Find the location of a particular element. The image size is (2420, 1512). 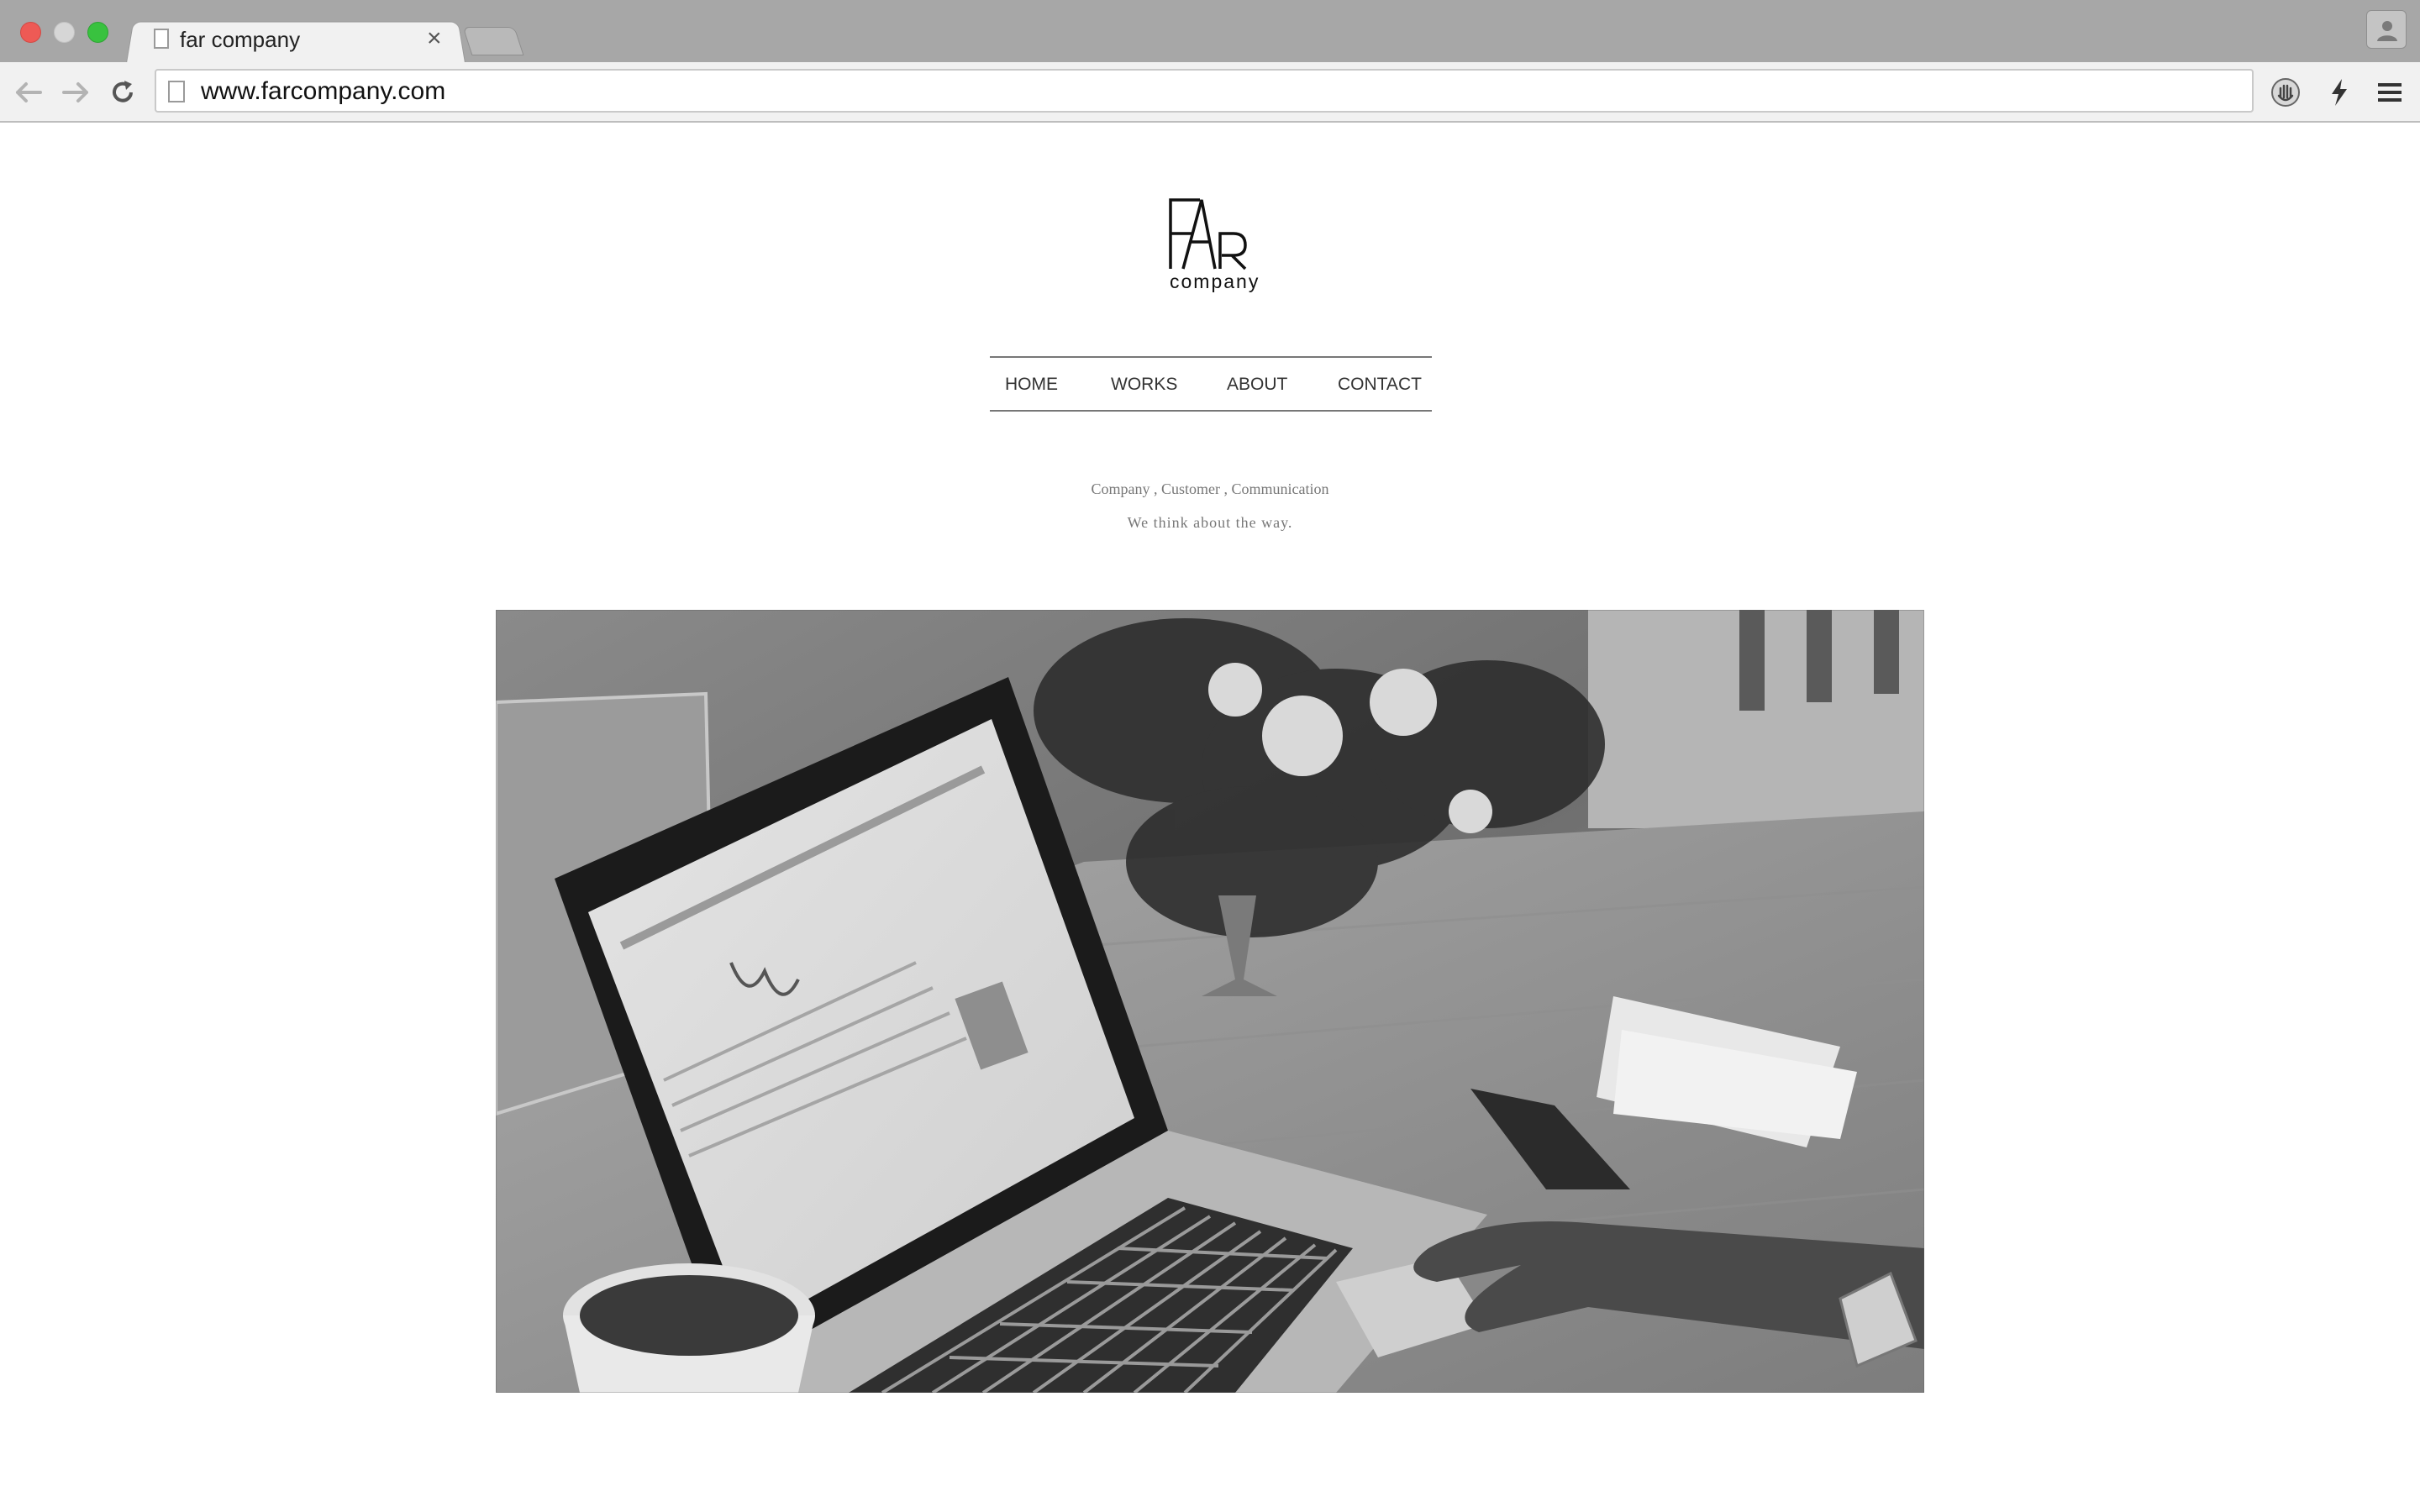

forward-button is located at coordinates (75, 92).